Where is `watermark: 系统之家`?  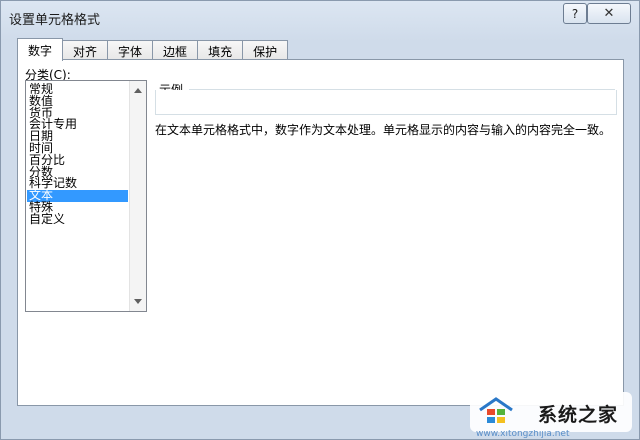
watermark: 系统之家 is located at coordinates (551, 412).